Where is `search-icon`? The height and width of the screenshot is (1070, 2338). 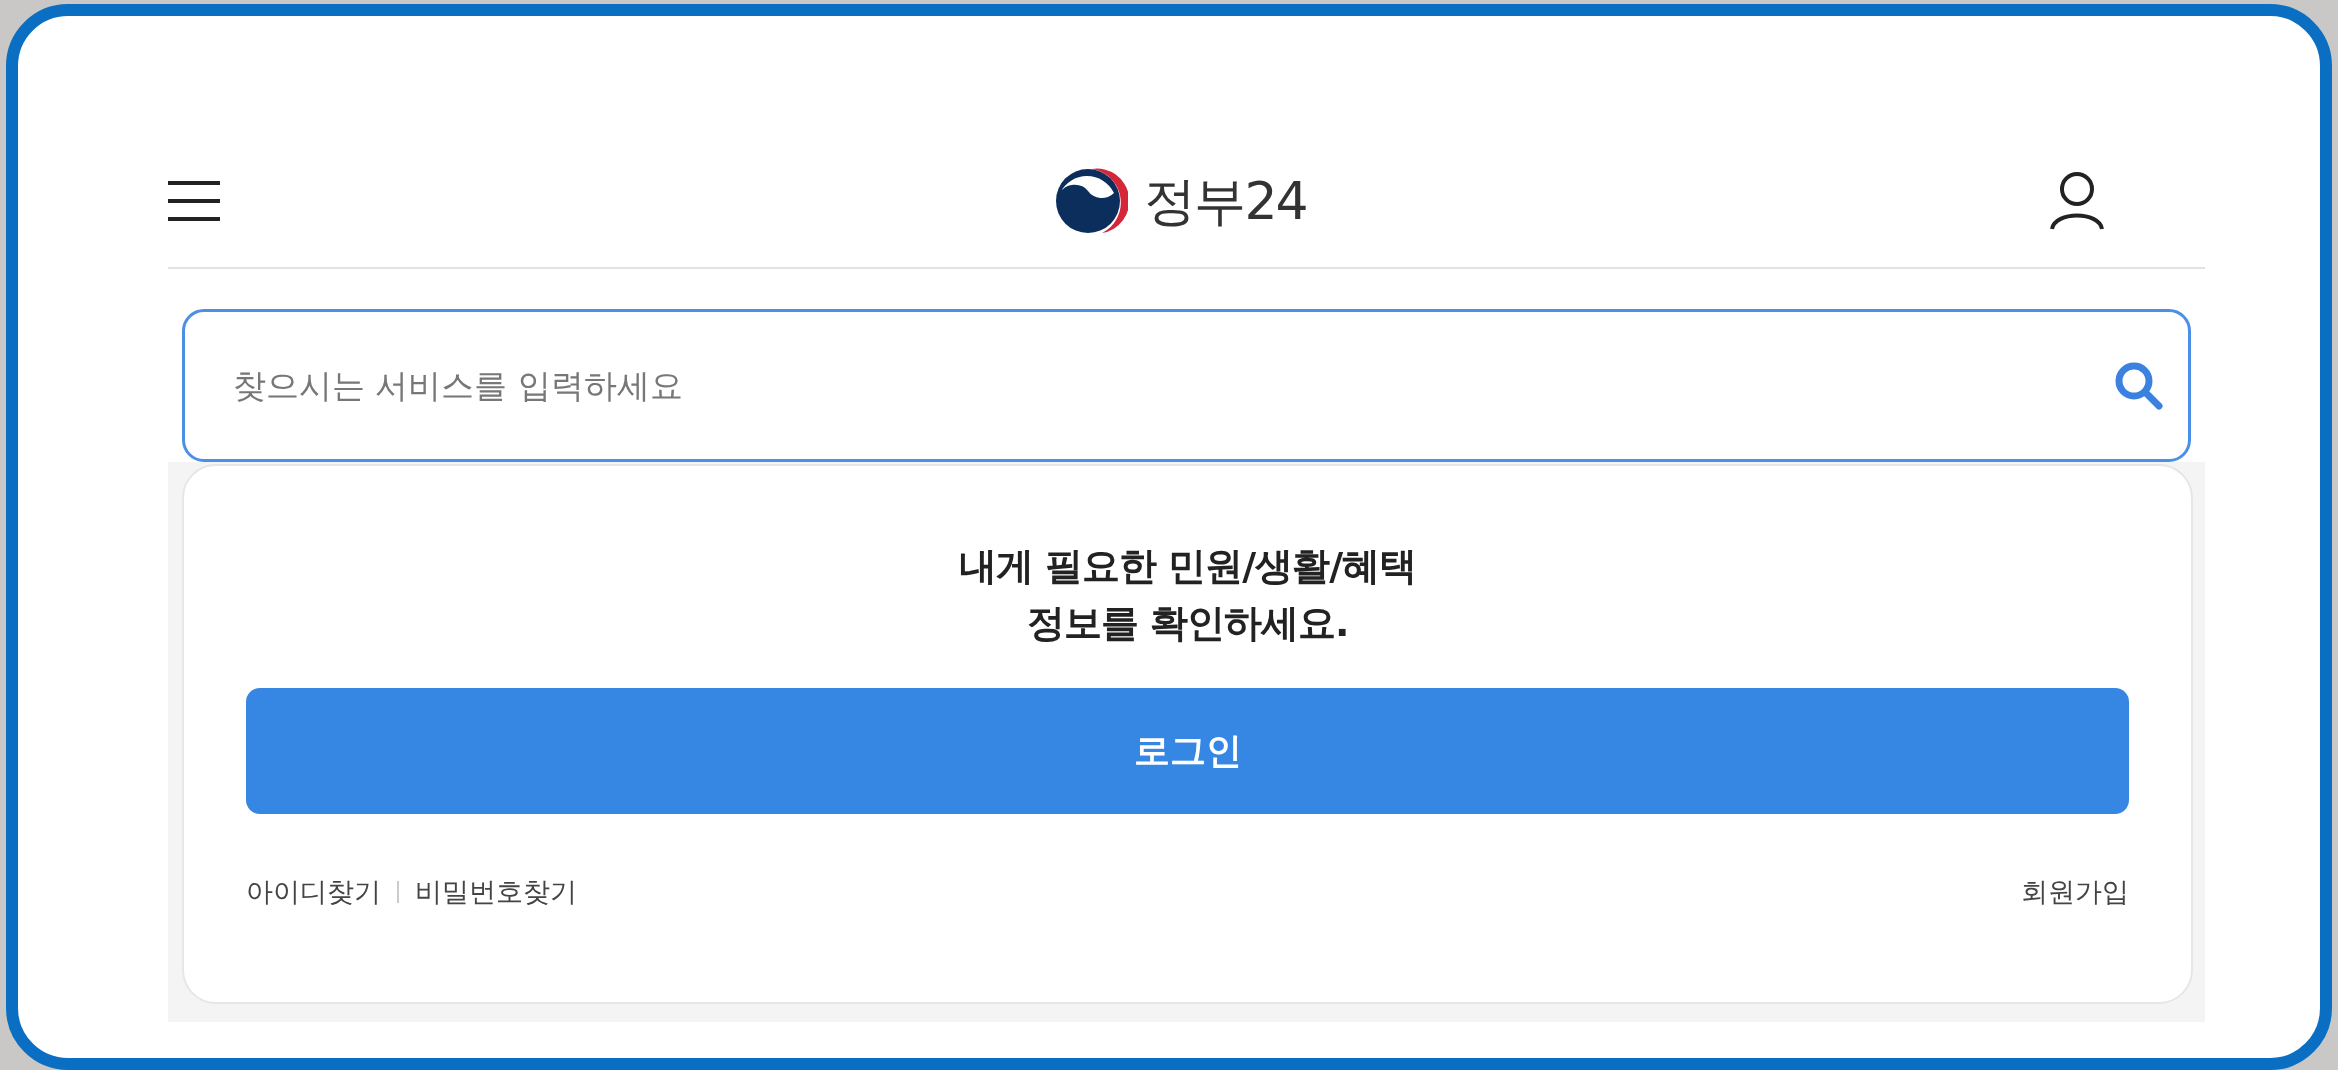
search-icon is located at coordinates (2138, 385).